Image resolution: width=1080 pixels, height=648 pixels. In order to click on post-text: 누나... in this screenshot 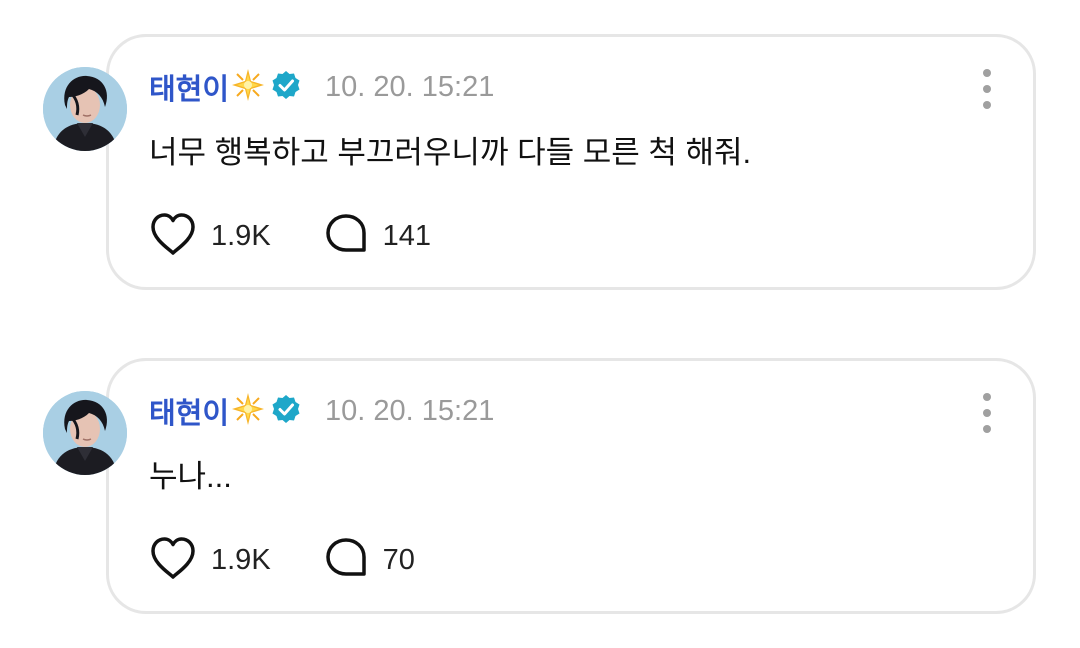, I will do `click(190, 476)`.